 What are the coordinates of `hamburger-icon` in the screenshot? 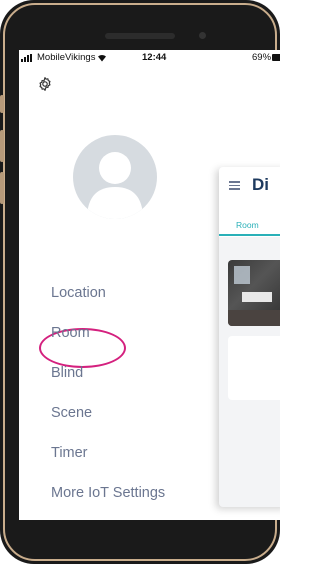 It's located at (234, 185).